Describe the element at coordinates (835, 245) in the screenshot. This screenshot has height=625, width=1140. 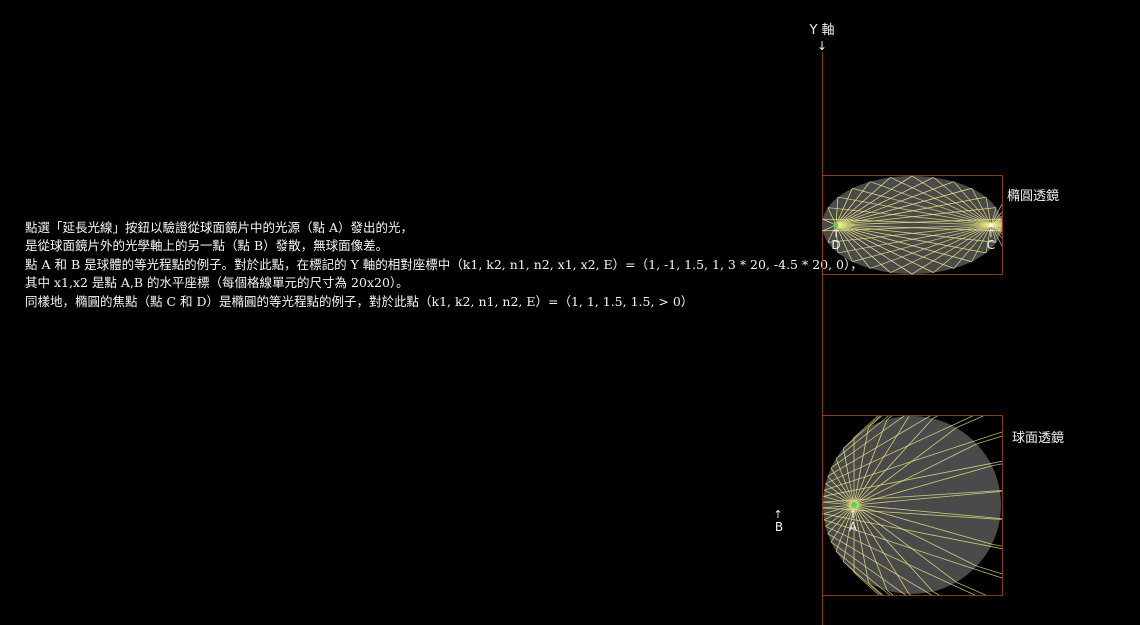
I see `point-d-label: D` at that location.